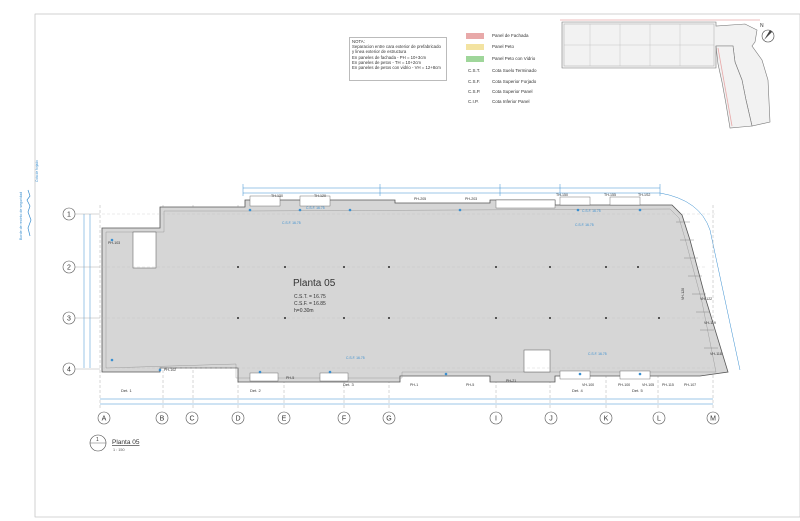  I want to click on column-bubble-label: C, so click(191, 419).